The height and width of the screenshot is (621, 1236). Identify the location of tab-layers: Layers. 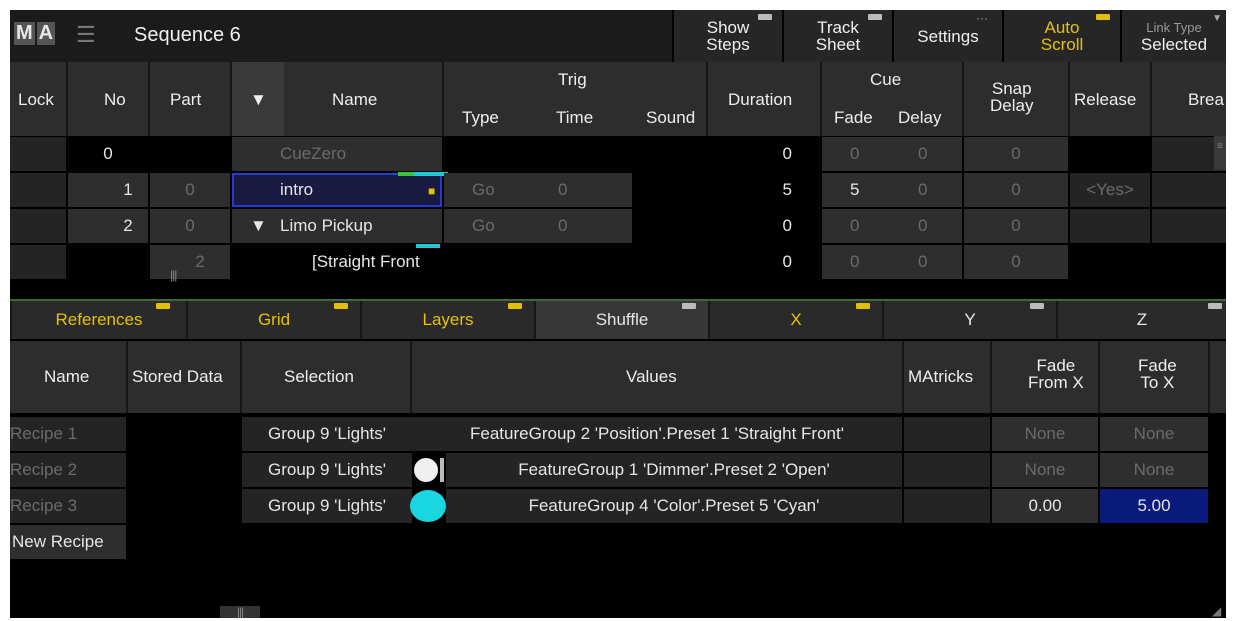
(447, 320).